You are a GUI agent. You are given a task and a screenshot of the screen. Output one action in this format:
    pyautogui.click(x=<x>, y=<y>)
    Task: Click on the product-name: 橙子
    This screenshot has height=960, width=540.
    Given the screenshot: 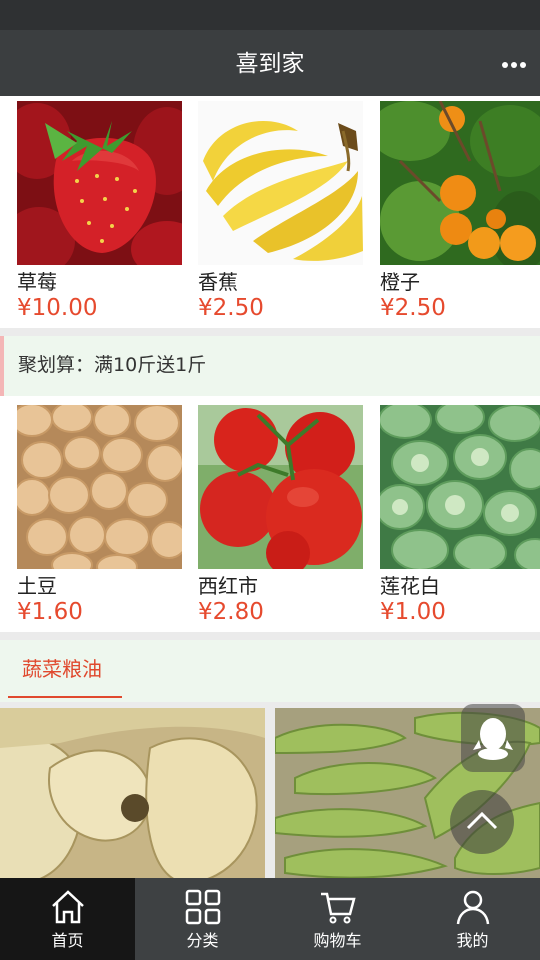 What is the action you would take?
    pyautogui.click(x=400, y=282)
    